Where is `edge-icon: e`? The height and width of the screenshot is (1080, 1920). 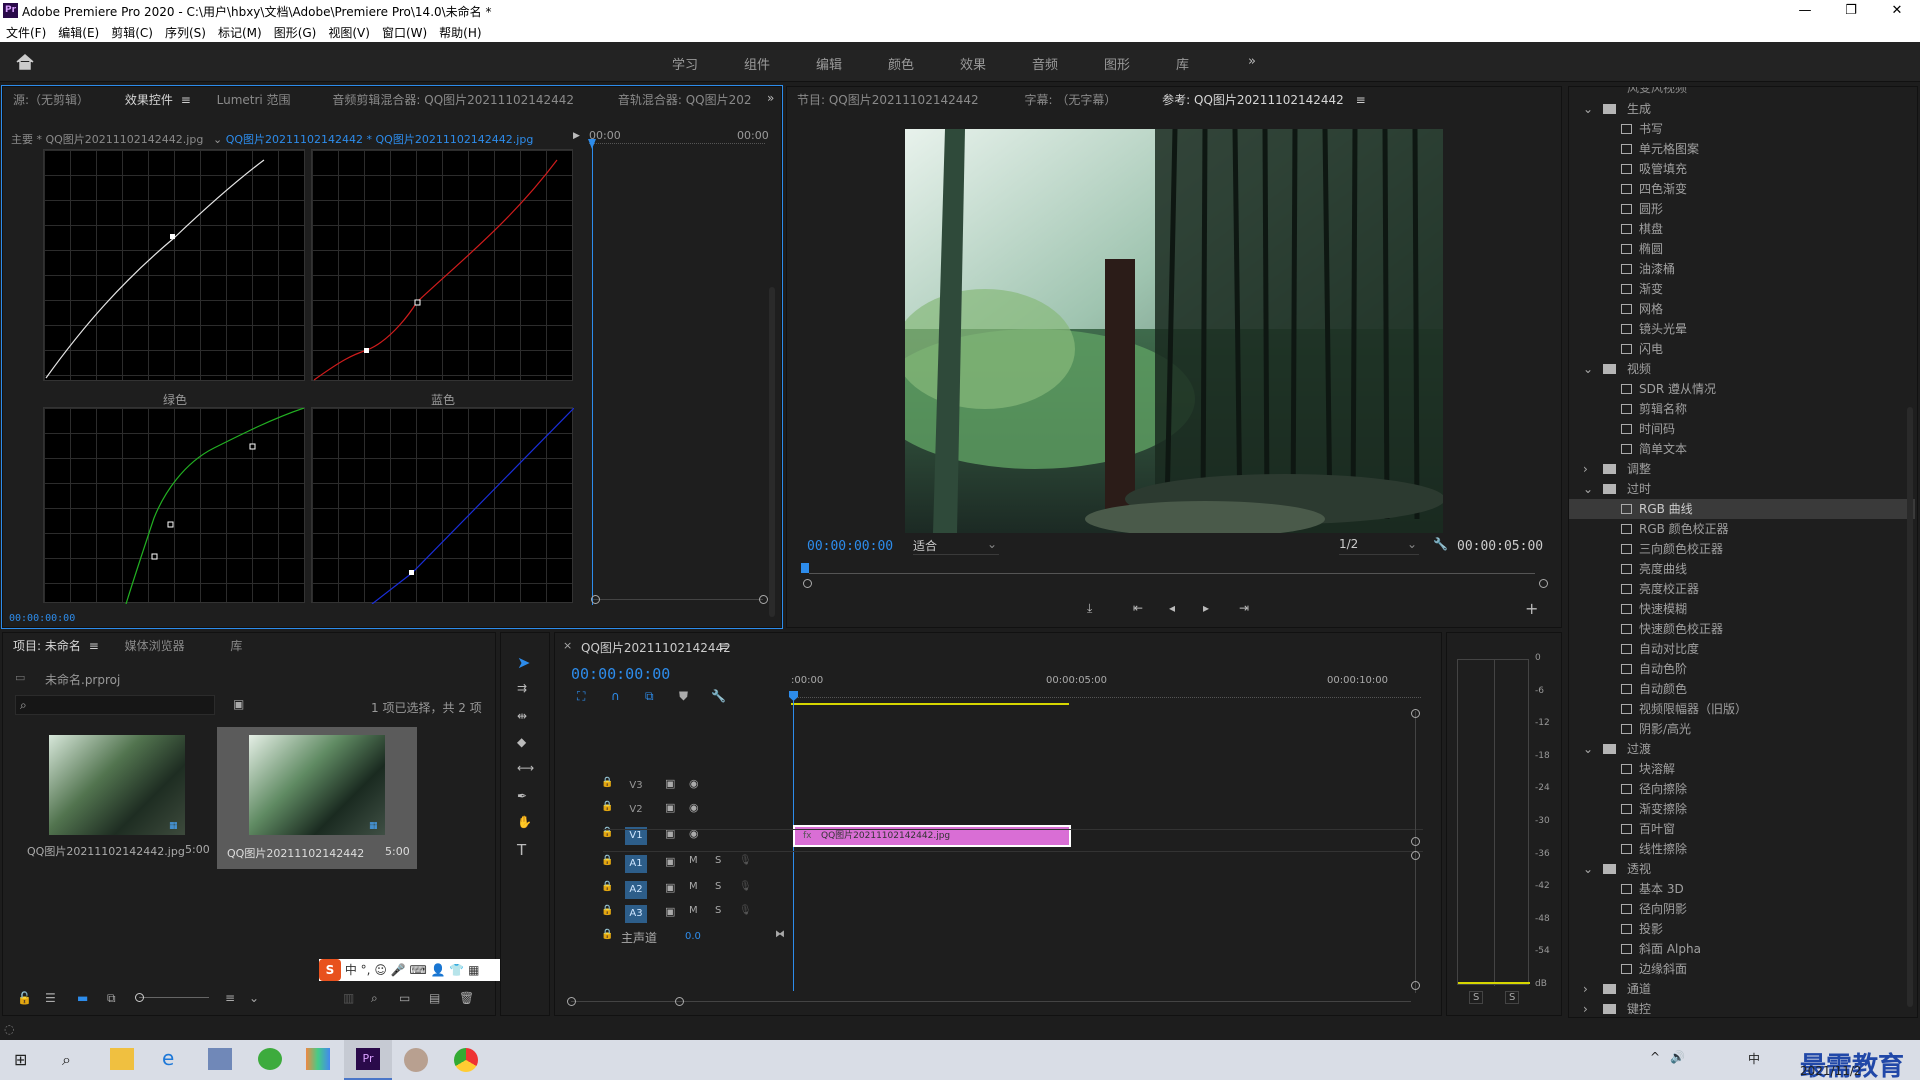 edge-icon: e is located at coordinates (168, 1058).